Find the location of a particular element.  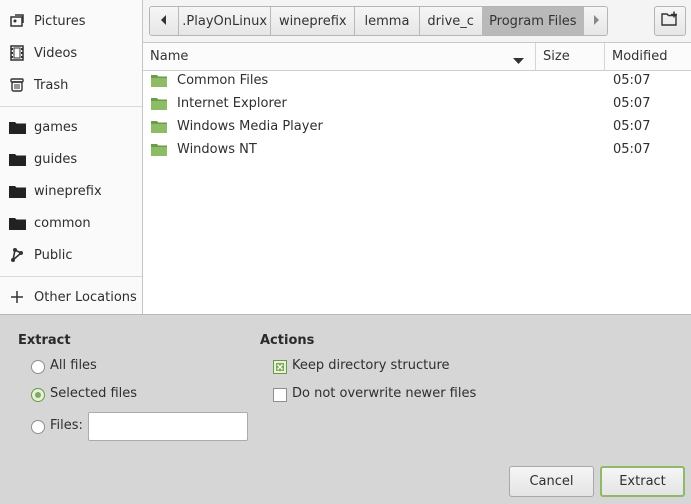

sidebar-item-label: Other Locations is located at coordinates (85, 297).